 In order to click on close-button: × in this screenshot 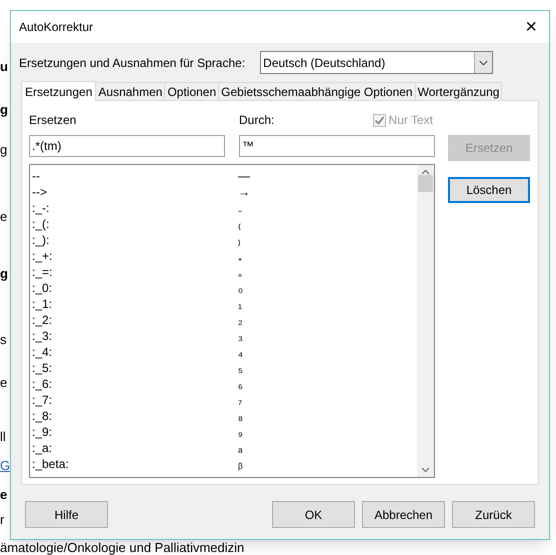, I will do `click(531, 27)`.